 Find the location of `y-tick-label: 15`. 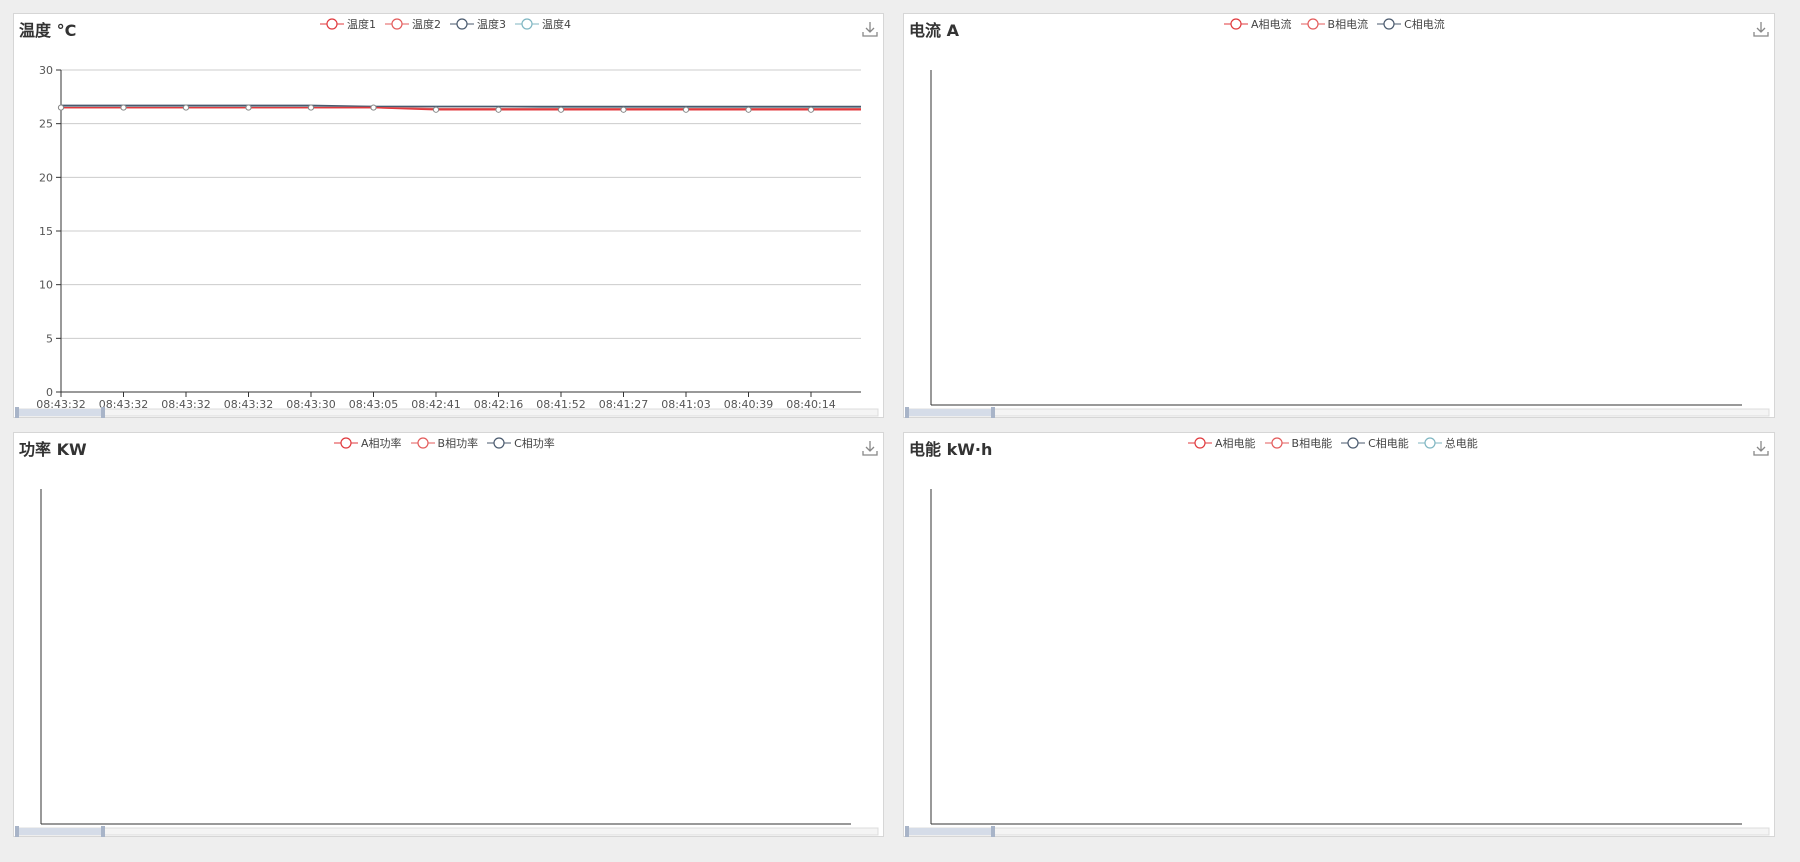

y-tick-label: 15 is located at coordinates (46, 231).